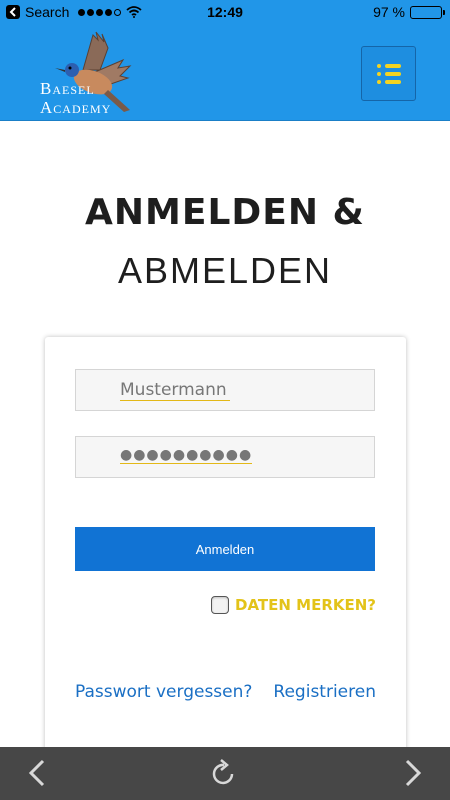 The width and height of the screenshot is (450, 800). I want to click on username-value: Mustermann, so click(175, 390).